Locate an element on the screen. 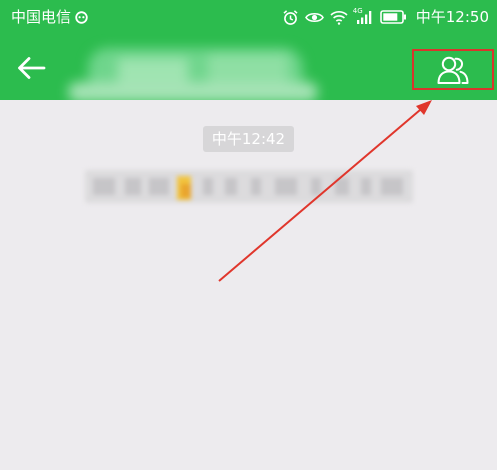 This screenshot has height=470, width=497. system-notice-redacted is located at coordinates (249, 186).